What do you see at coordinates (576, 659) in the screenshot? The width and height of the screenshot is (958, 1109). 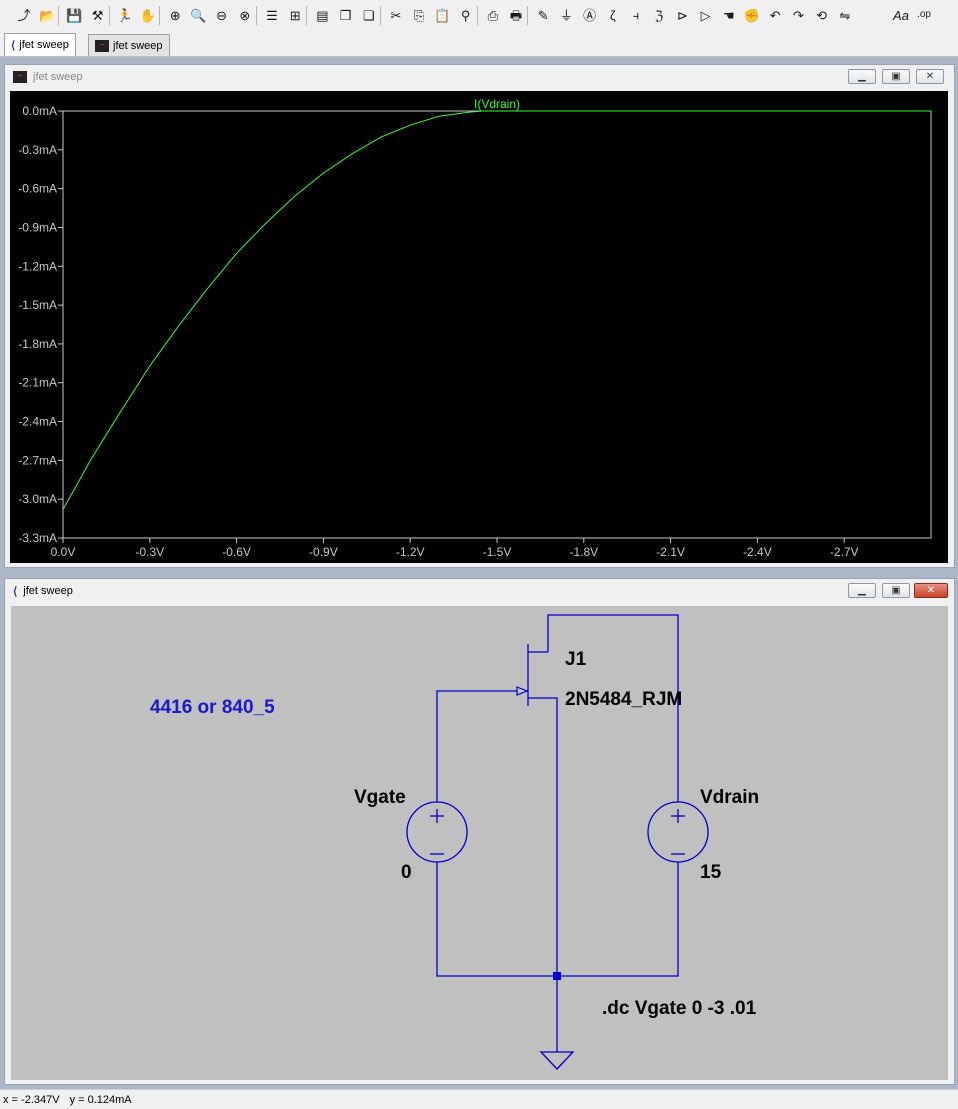 I see `jfet-name-label: J1` at bounding box center [576, 659].